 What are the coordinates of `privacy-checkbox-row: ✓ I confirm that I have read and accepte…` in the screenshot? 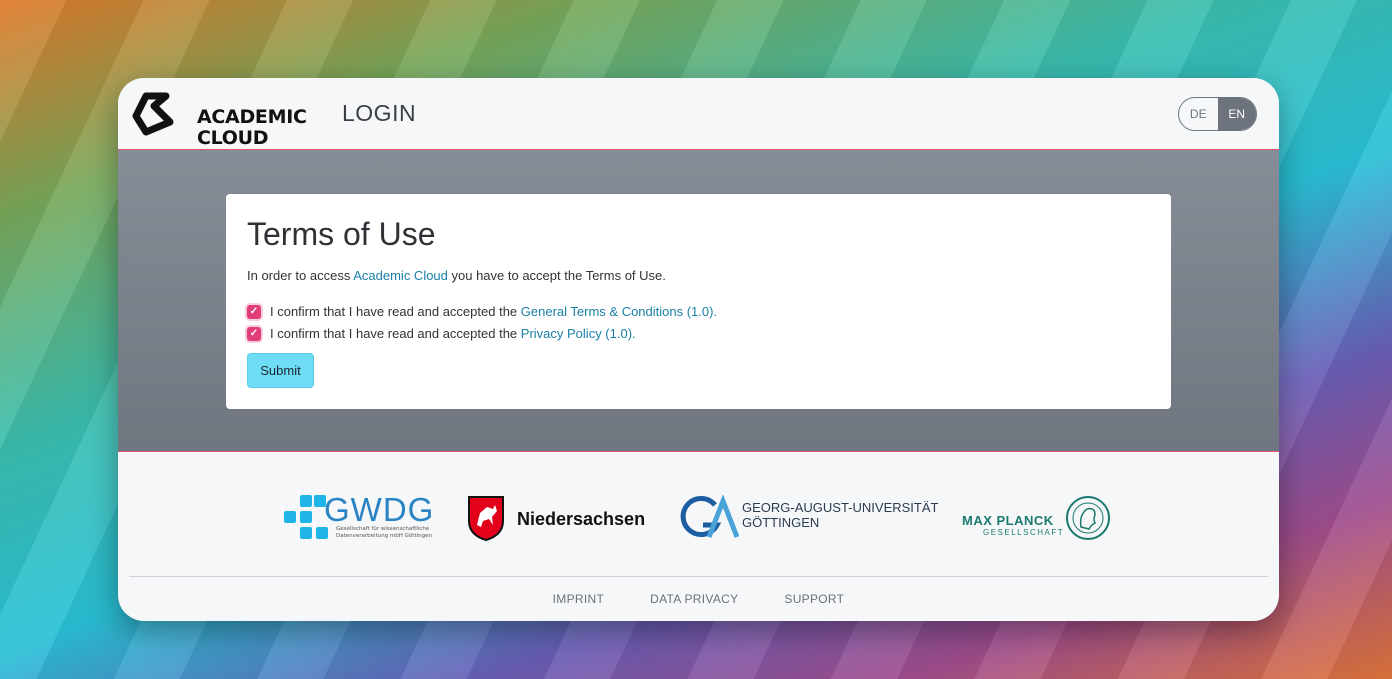 It's located at (698, 333).